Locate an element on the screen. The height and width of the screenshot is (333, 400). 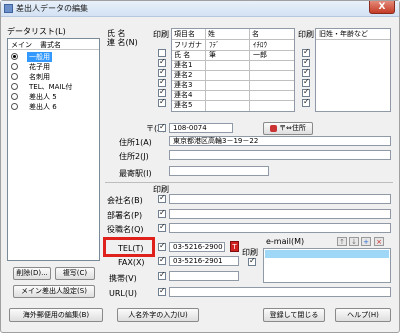
tel-field: 03-5216-2900 is located at coordinates (197, 247).